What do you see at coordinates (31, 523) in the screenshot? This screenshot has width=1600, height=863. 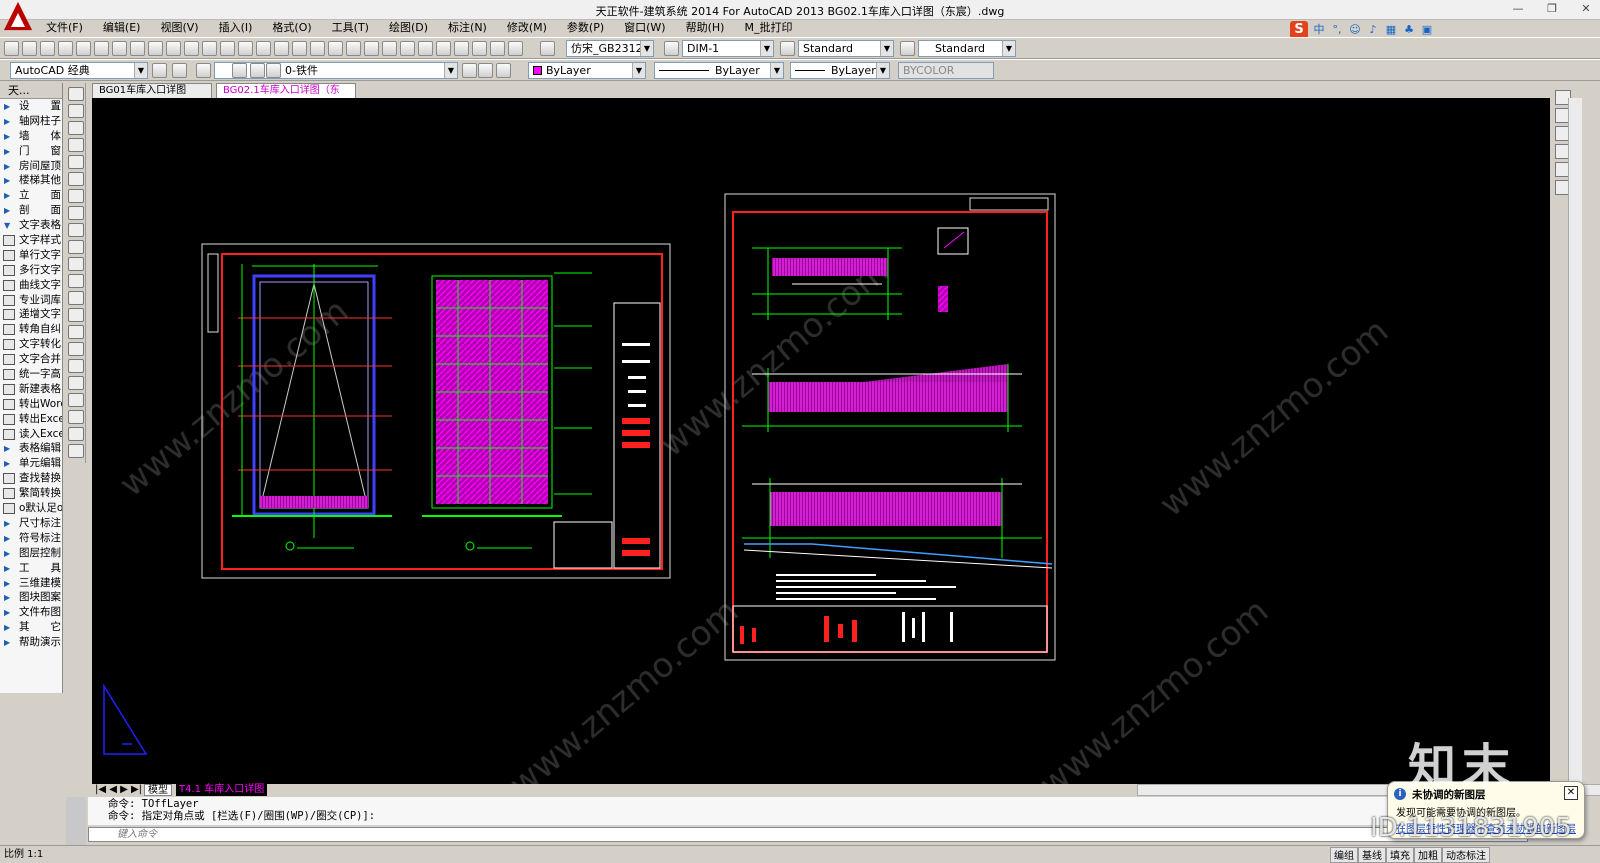 I see `screen-menu-item: ▶ 尺寸标注` at bounding box center [31, 523].